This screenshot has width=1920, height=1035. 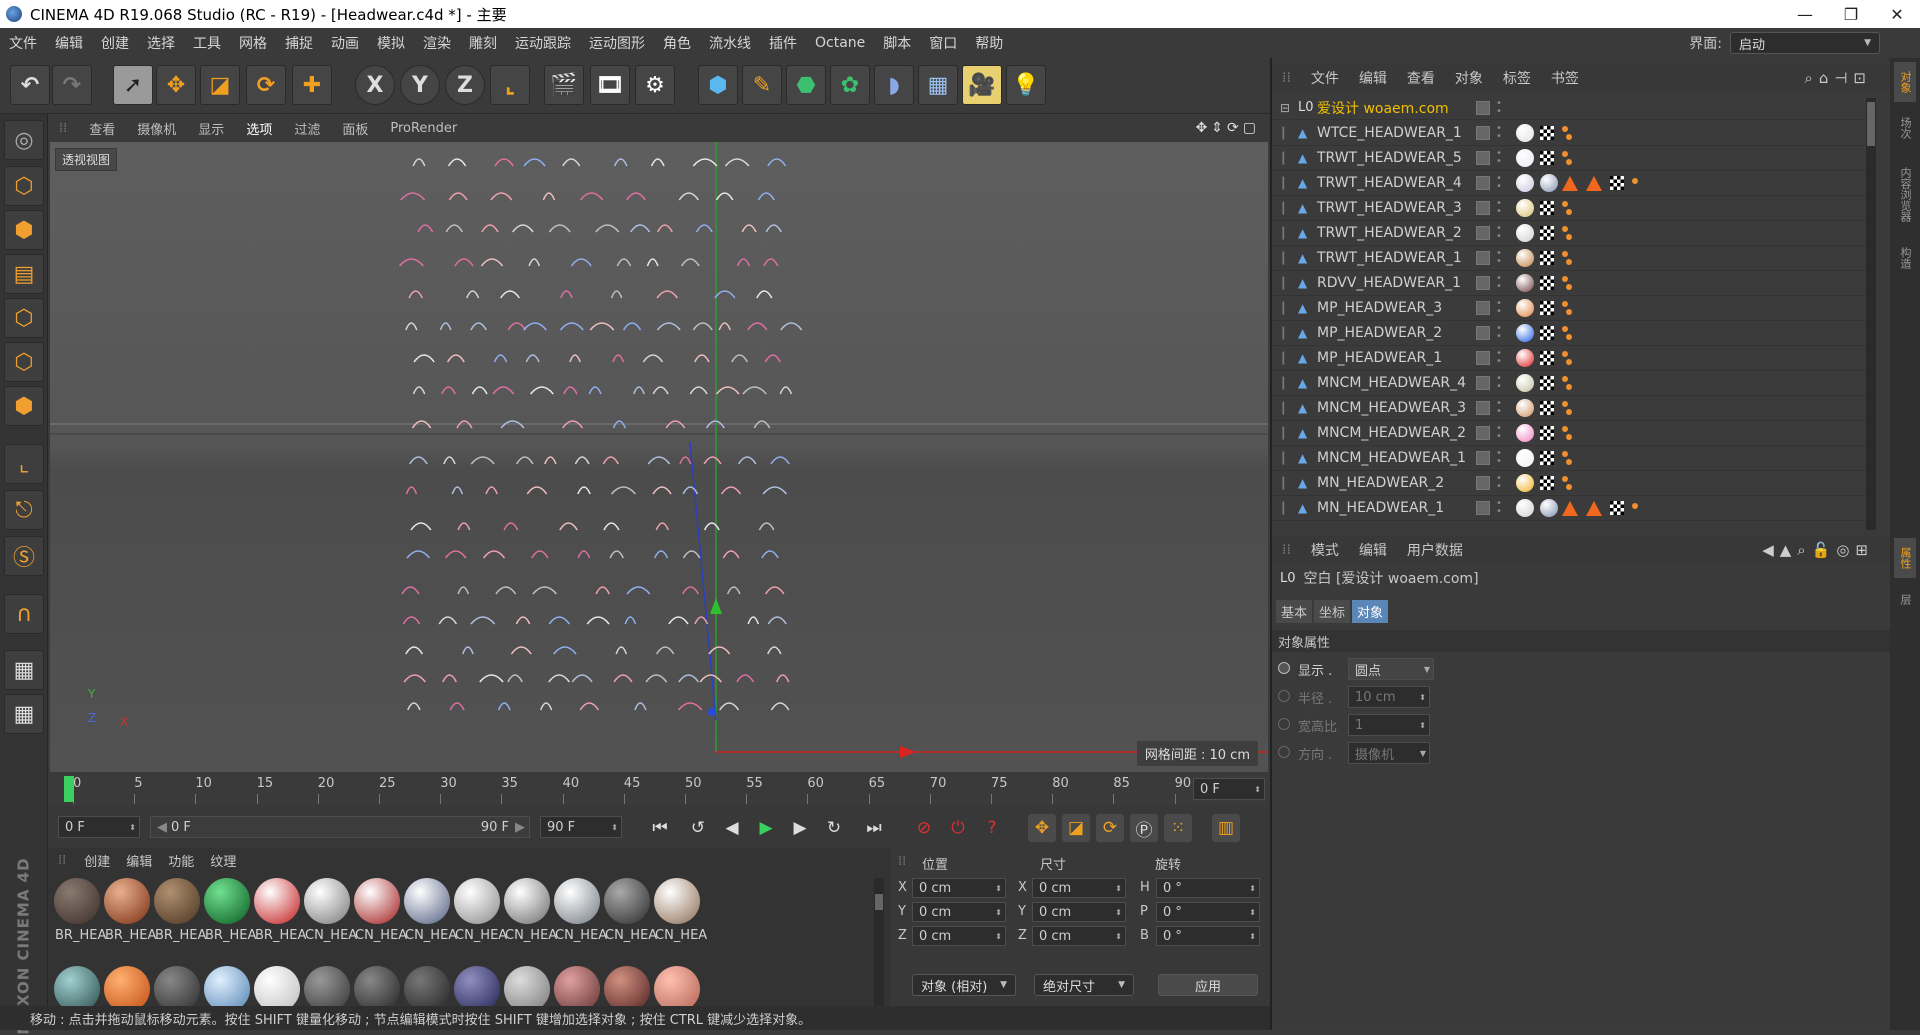 I want to click on play-forward-icon: ▶, so click(x=766, y=828).